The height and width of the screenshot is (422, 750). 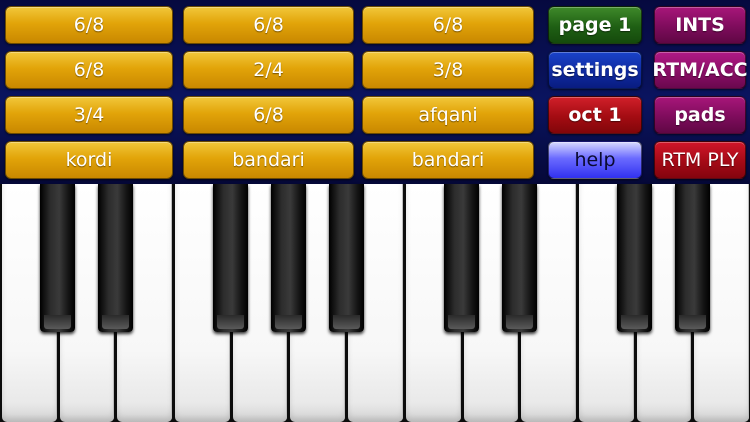 I want to click on rhythm-button-r3-c2: 6/8, so click(x=268, y=115).